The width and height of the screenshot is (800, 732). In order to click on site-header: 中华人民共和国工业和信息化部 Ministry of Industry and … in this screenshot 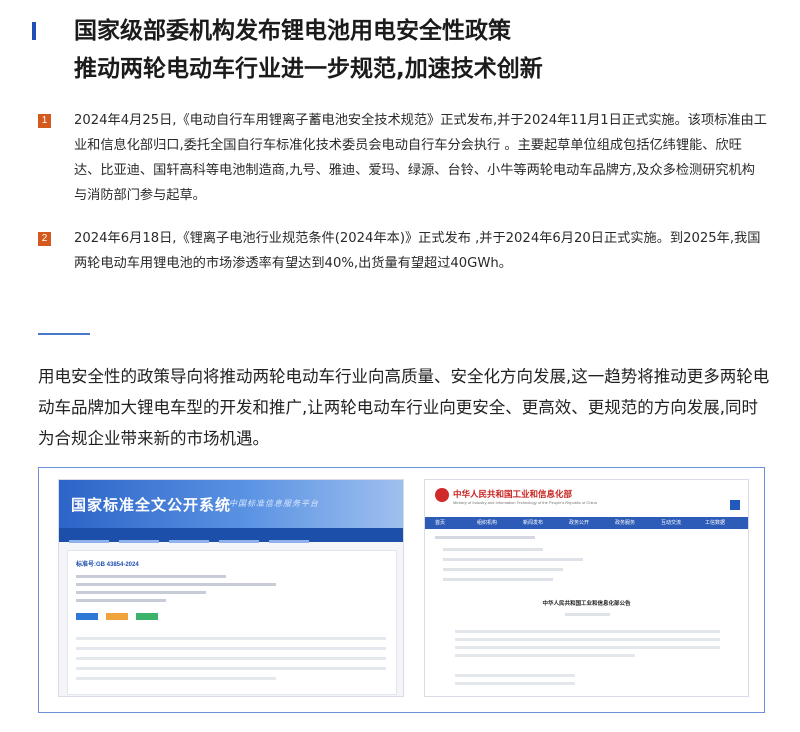, I will do `click(586, 497)`.